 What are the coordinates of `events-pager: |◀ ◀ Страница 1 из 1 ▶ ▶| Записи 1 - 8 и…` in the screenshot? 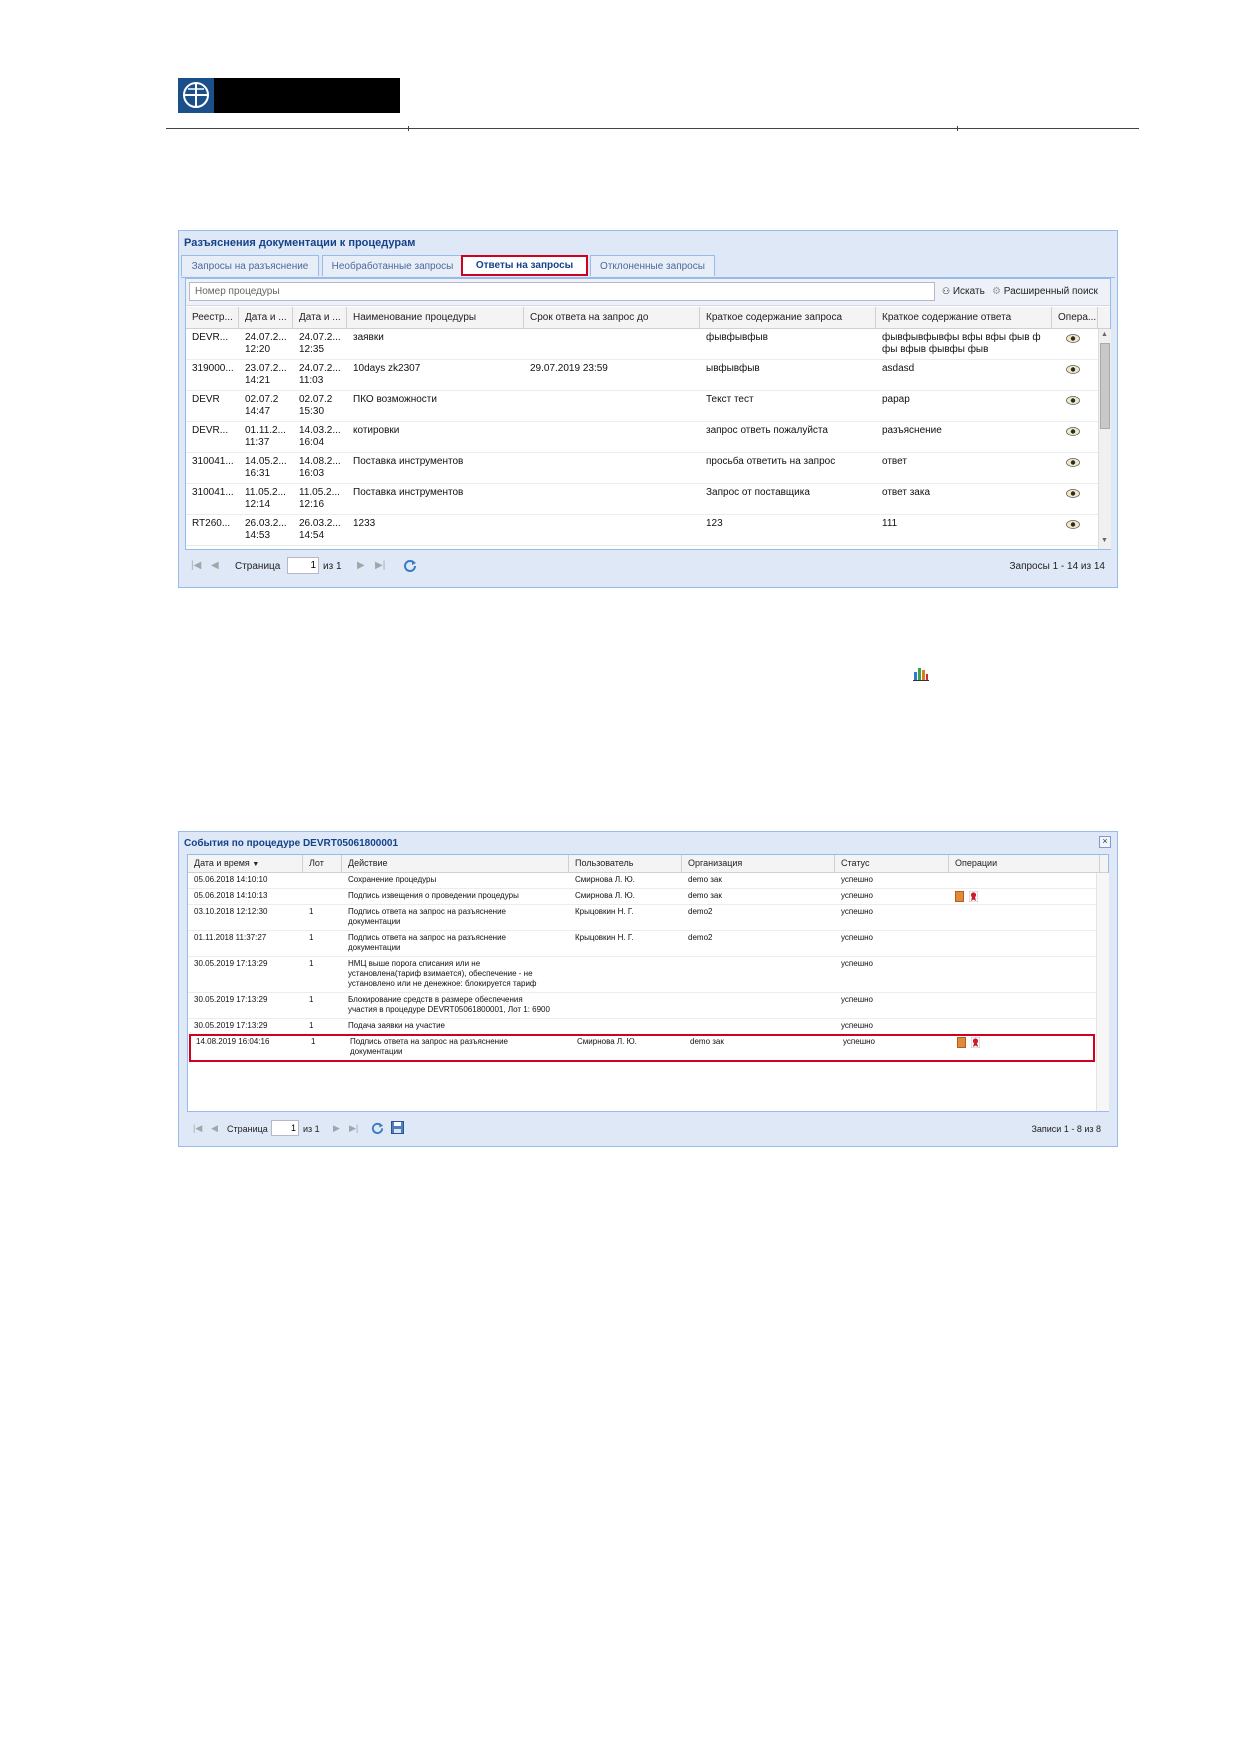 It's located at (648, 1129).